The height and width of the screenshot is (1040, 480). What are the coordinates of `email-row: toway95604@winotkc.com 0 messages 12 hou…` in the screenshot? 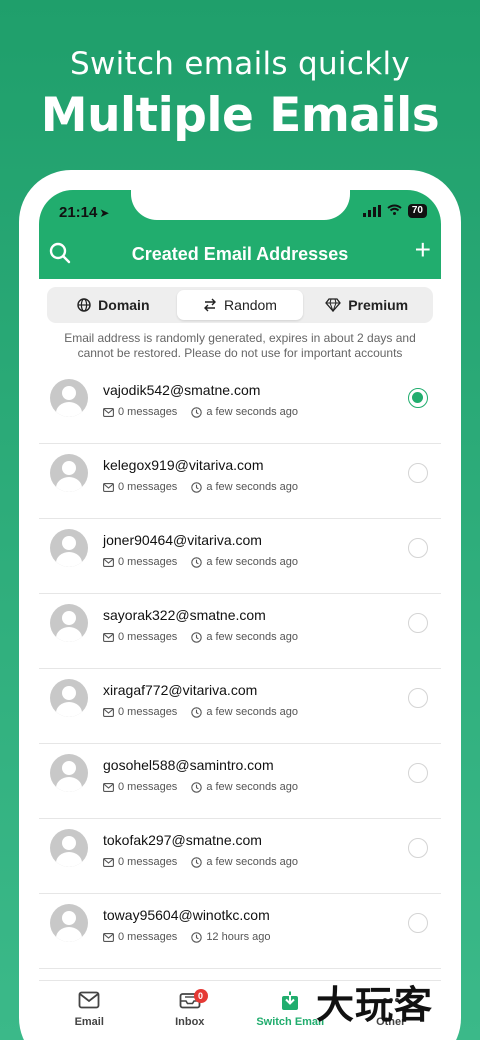 It's located at (240, 931).